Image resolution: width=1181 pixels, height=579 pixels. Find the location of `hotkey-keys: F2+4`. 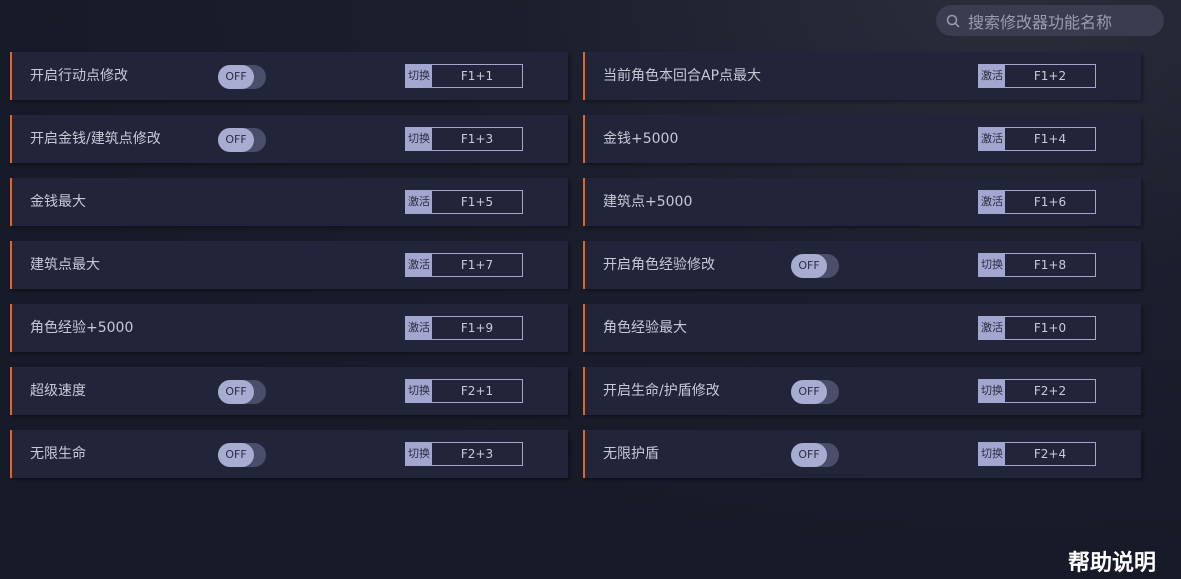

hotkey-keys: F2+4 is located at coordinates (1050, 454).